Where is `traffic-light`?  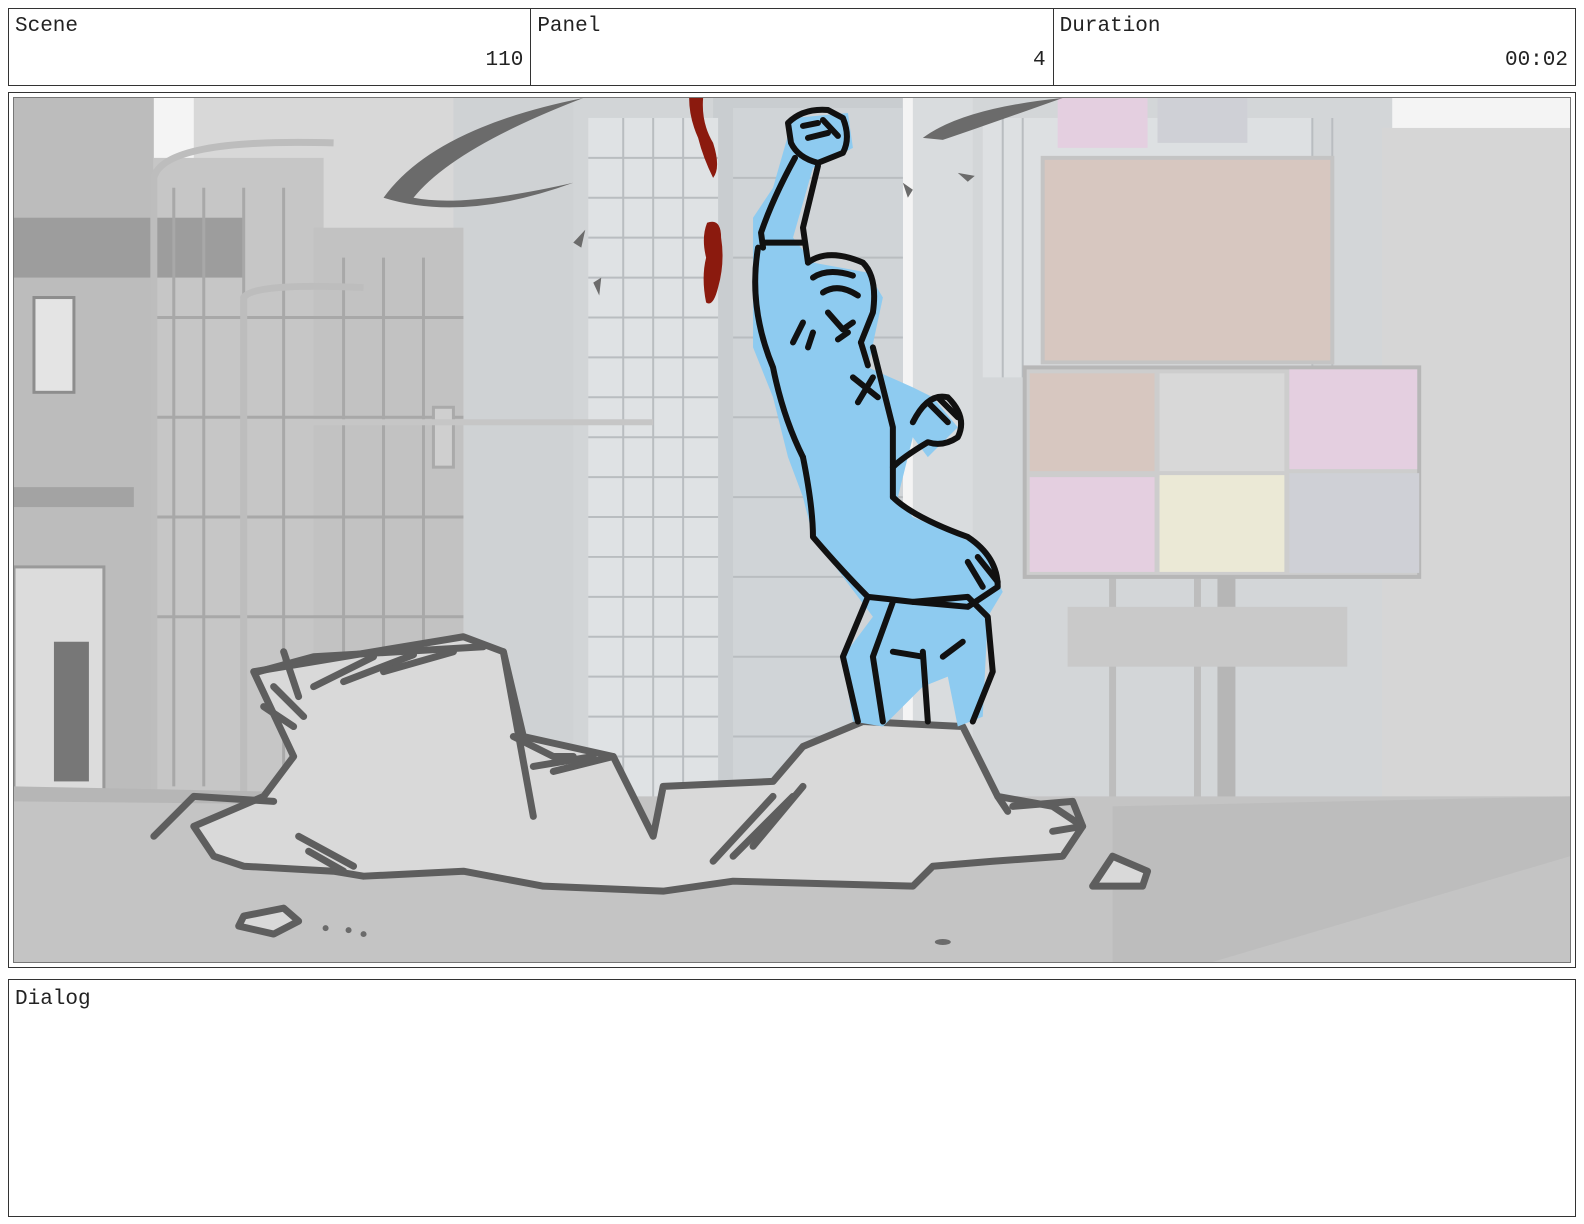 traffic-light is located at coordinates (443, 437).